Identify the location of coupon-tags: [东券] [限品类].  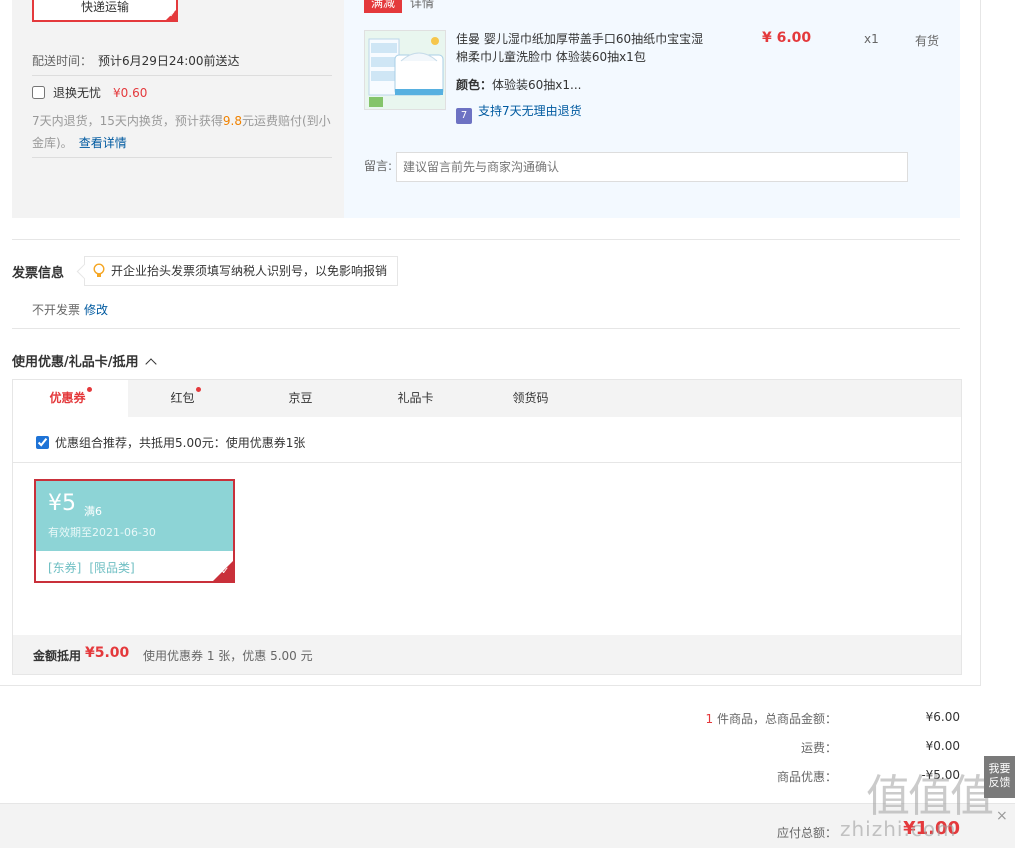
(95, 567).